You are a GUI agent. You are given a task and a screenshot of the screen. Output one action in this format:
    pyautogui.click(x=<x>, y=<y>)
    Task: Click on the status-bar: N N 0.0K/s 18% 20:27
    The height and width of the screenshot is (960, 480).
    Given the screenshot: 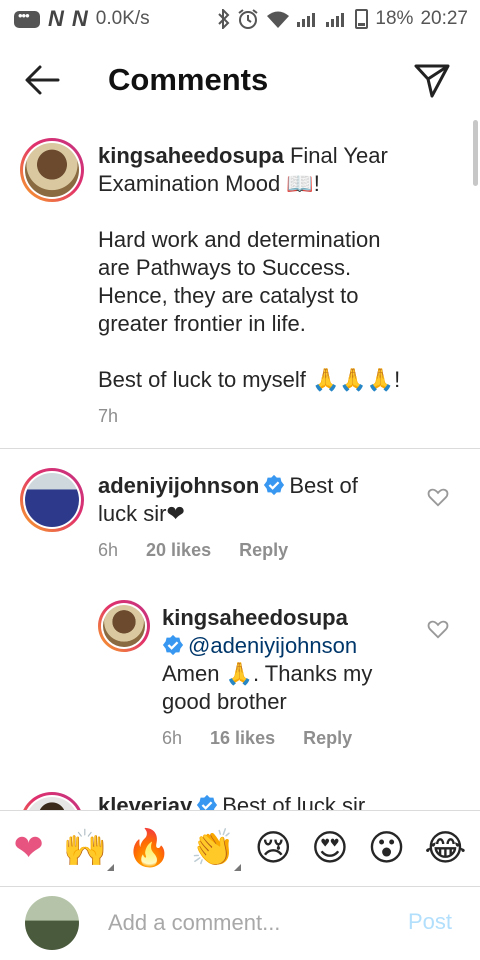 What is the action you would take?
    pyautogui.click(x=240, y=19)
    